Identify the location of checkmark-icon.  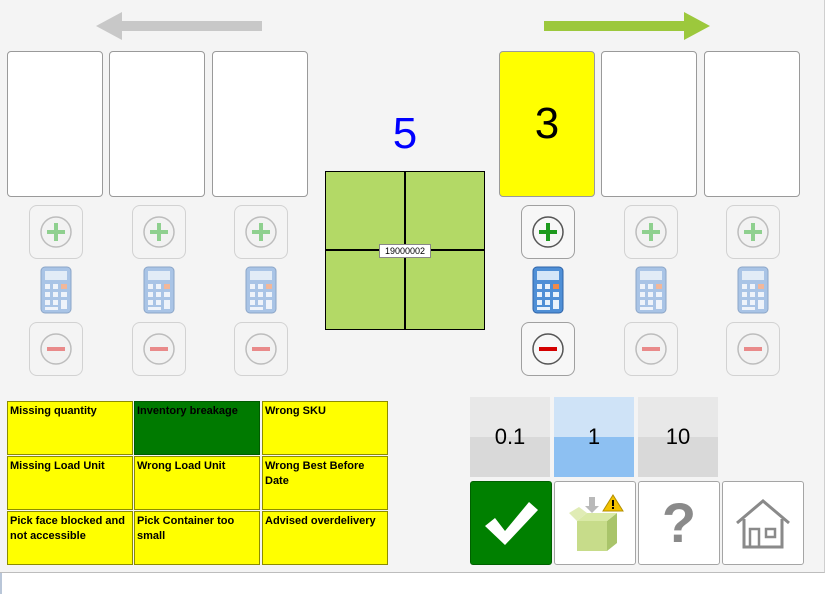
(511, 523).